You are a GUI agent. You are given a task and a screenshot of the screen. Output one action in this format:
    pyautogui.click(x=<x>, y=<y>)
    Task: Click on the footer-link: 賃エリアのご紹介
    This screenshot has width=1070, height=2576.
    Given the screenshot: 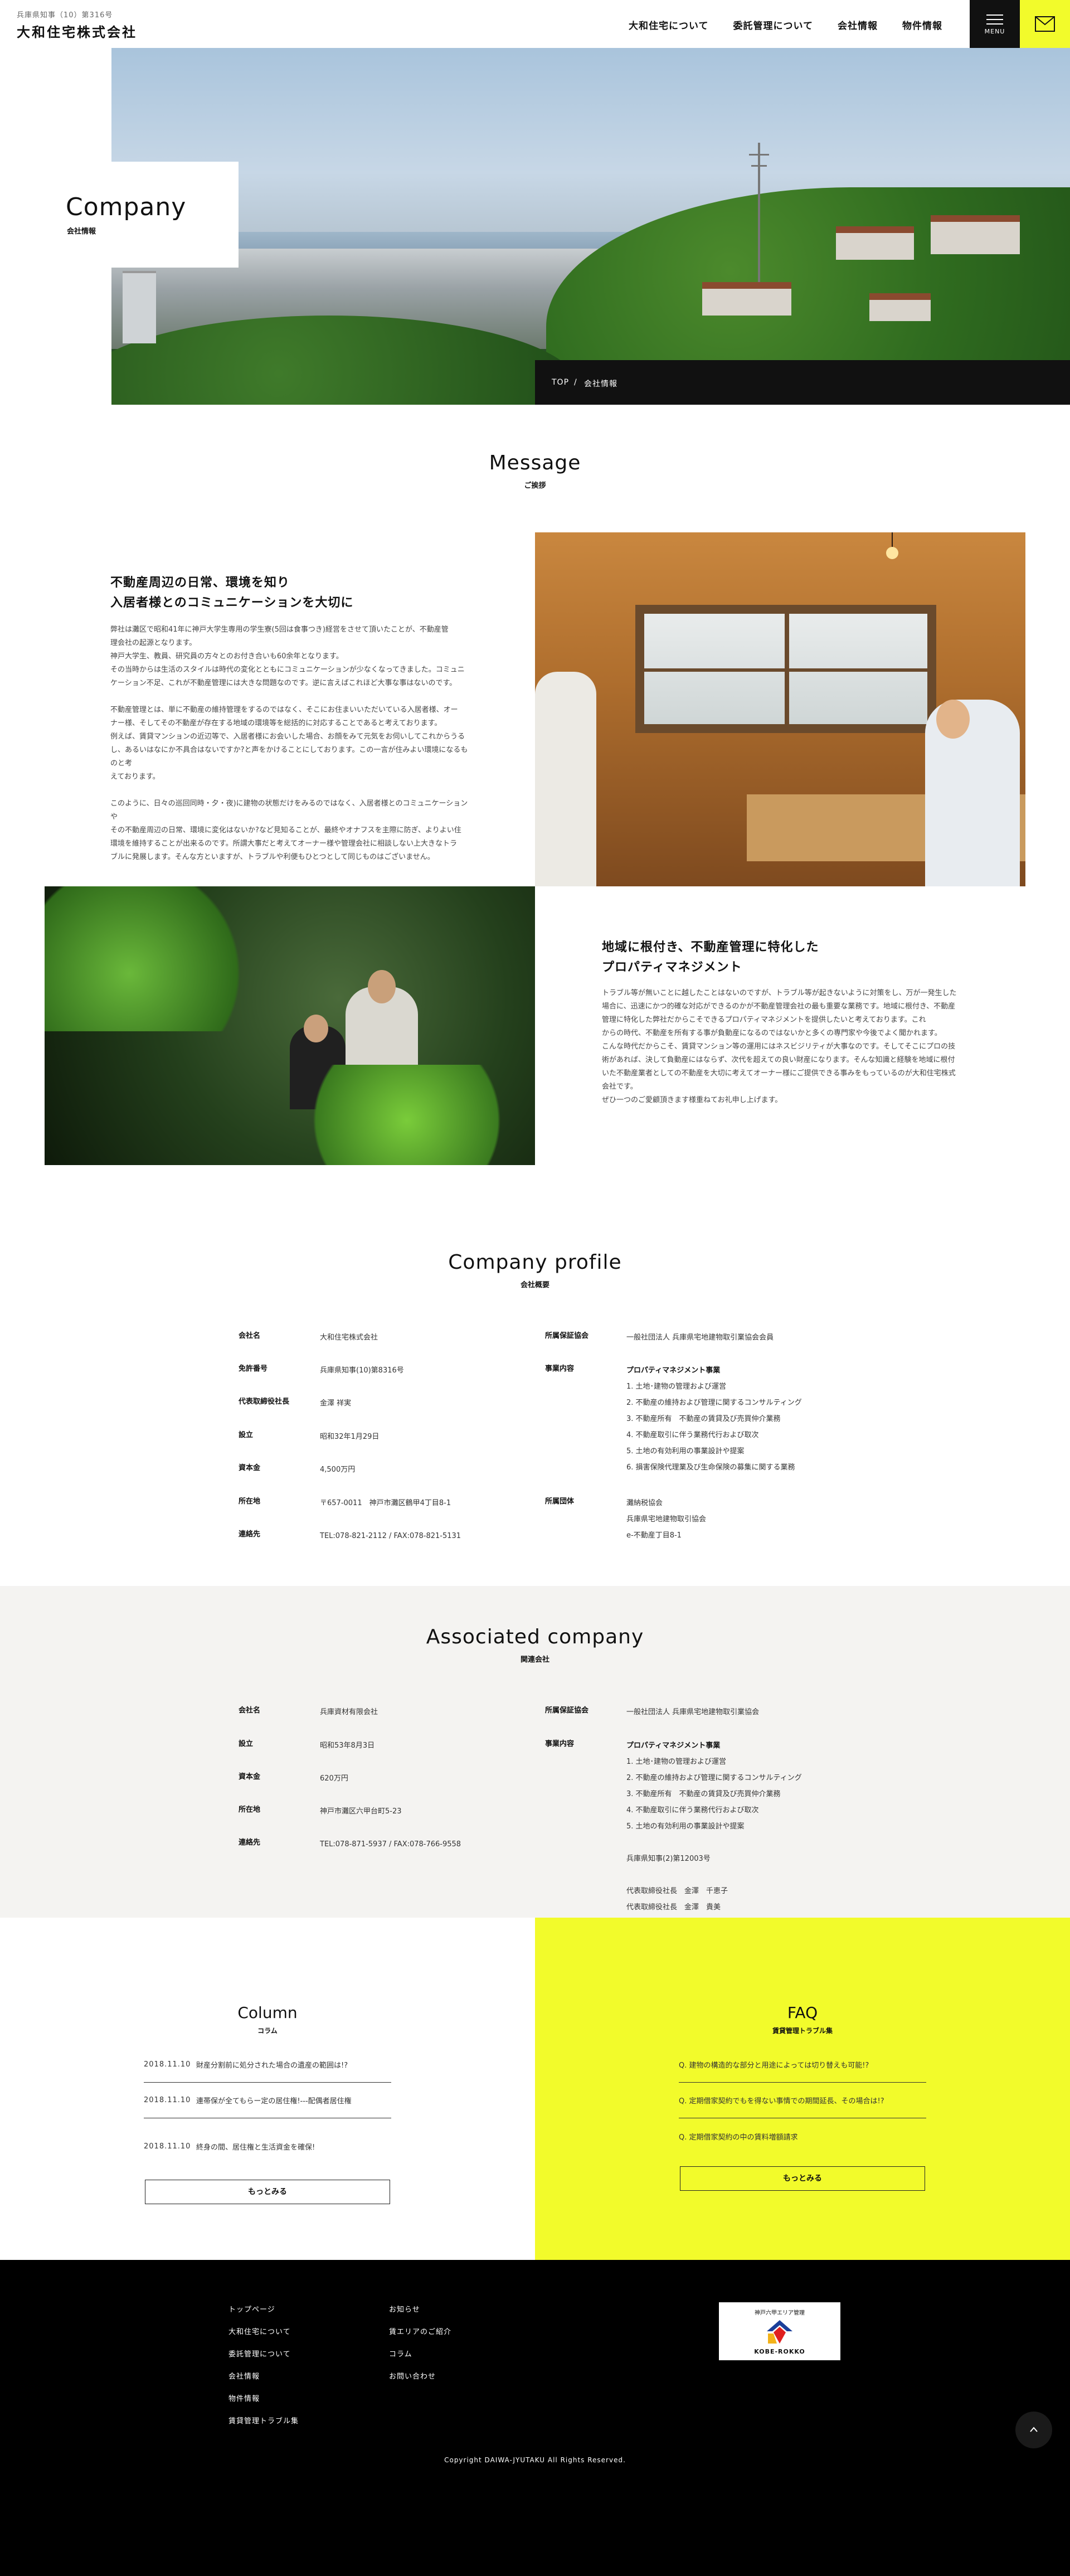 What is the action you would take?
    pyautogui.click(x=420, y=2331)
    